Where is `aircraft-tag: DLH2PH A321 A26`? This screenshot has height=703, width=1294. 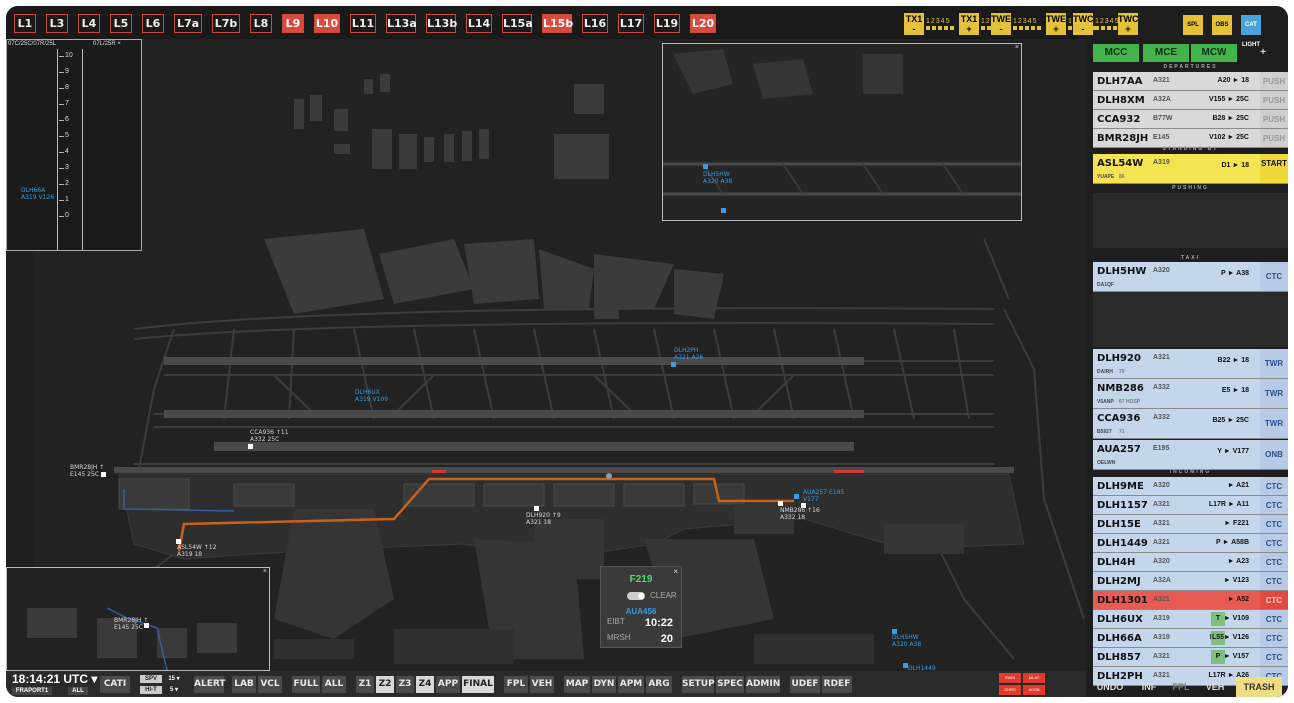
aircraft-tag: DLH2PH A321 A26 is located at coordinates (692, 354).